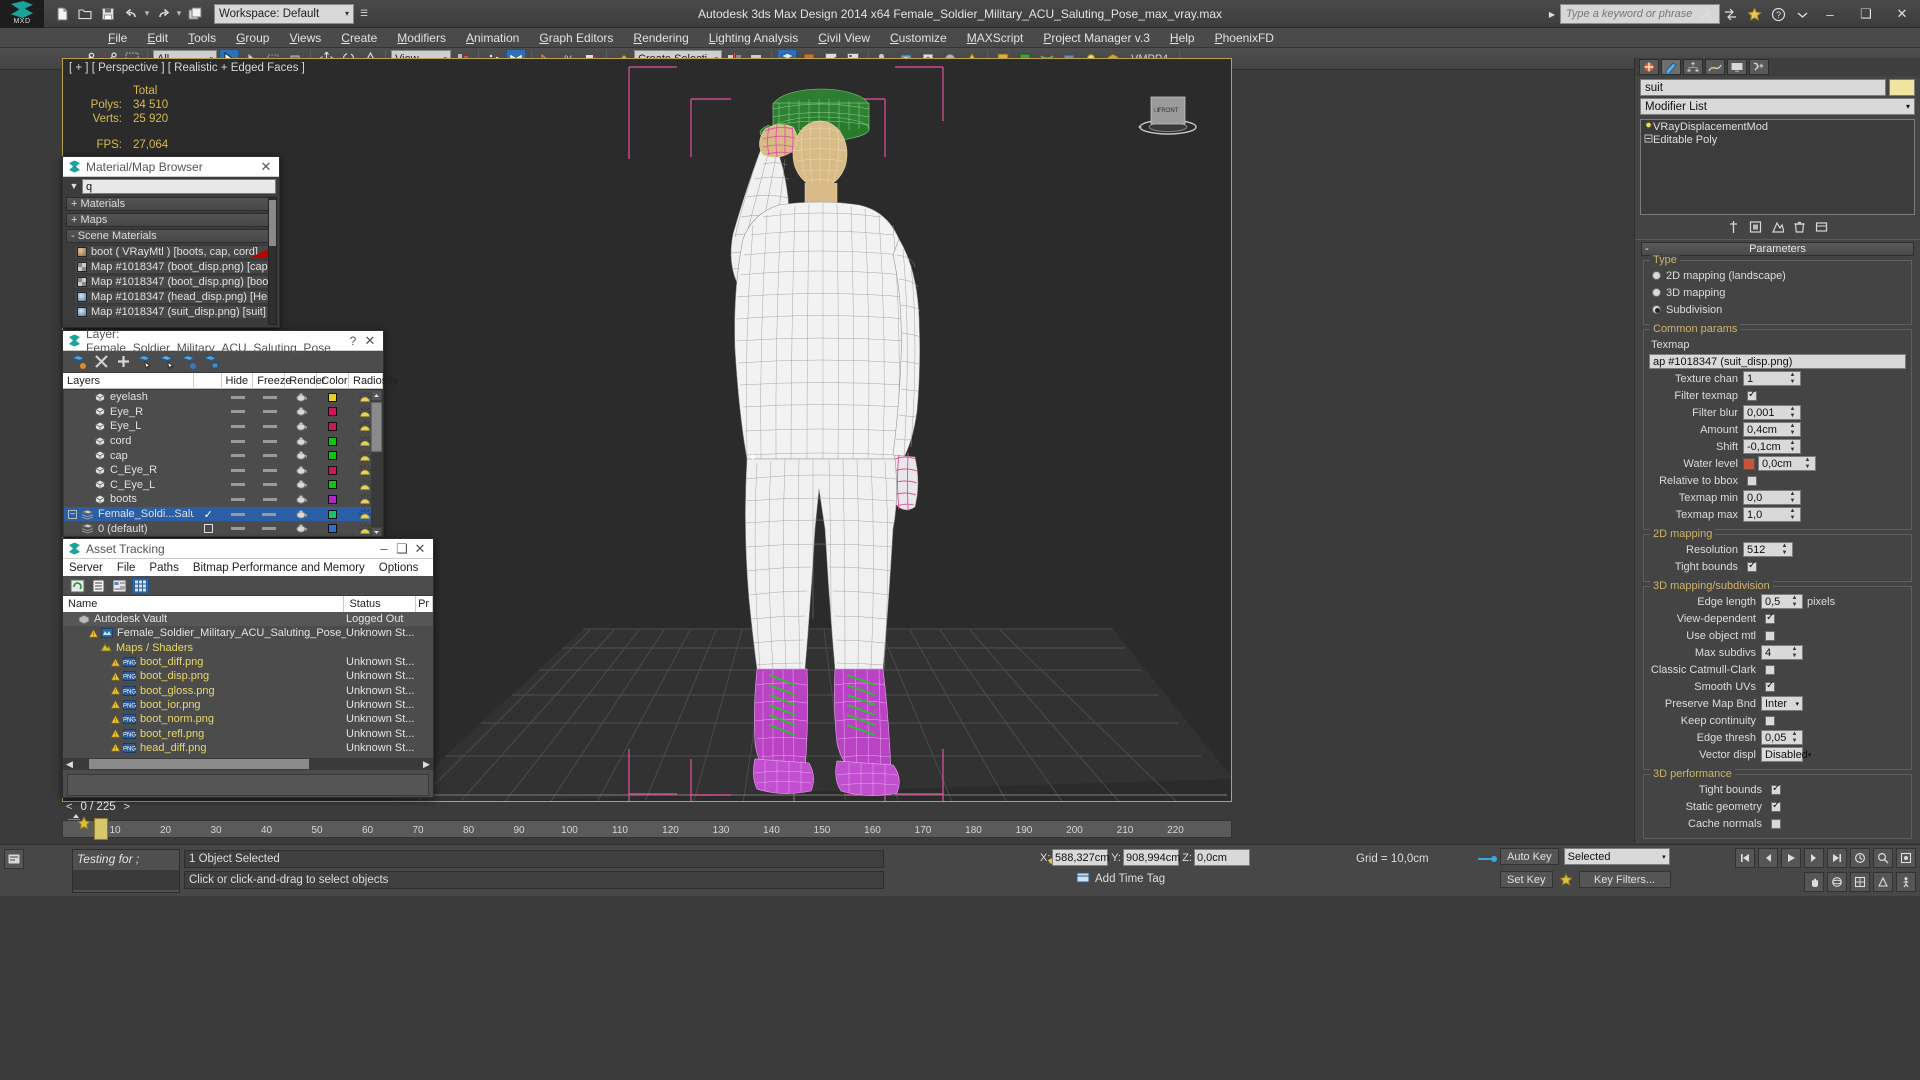 This screenshot has height=1080, width=1920. I want to click on layer-list-scrollbar, so click(376, 463).